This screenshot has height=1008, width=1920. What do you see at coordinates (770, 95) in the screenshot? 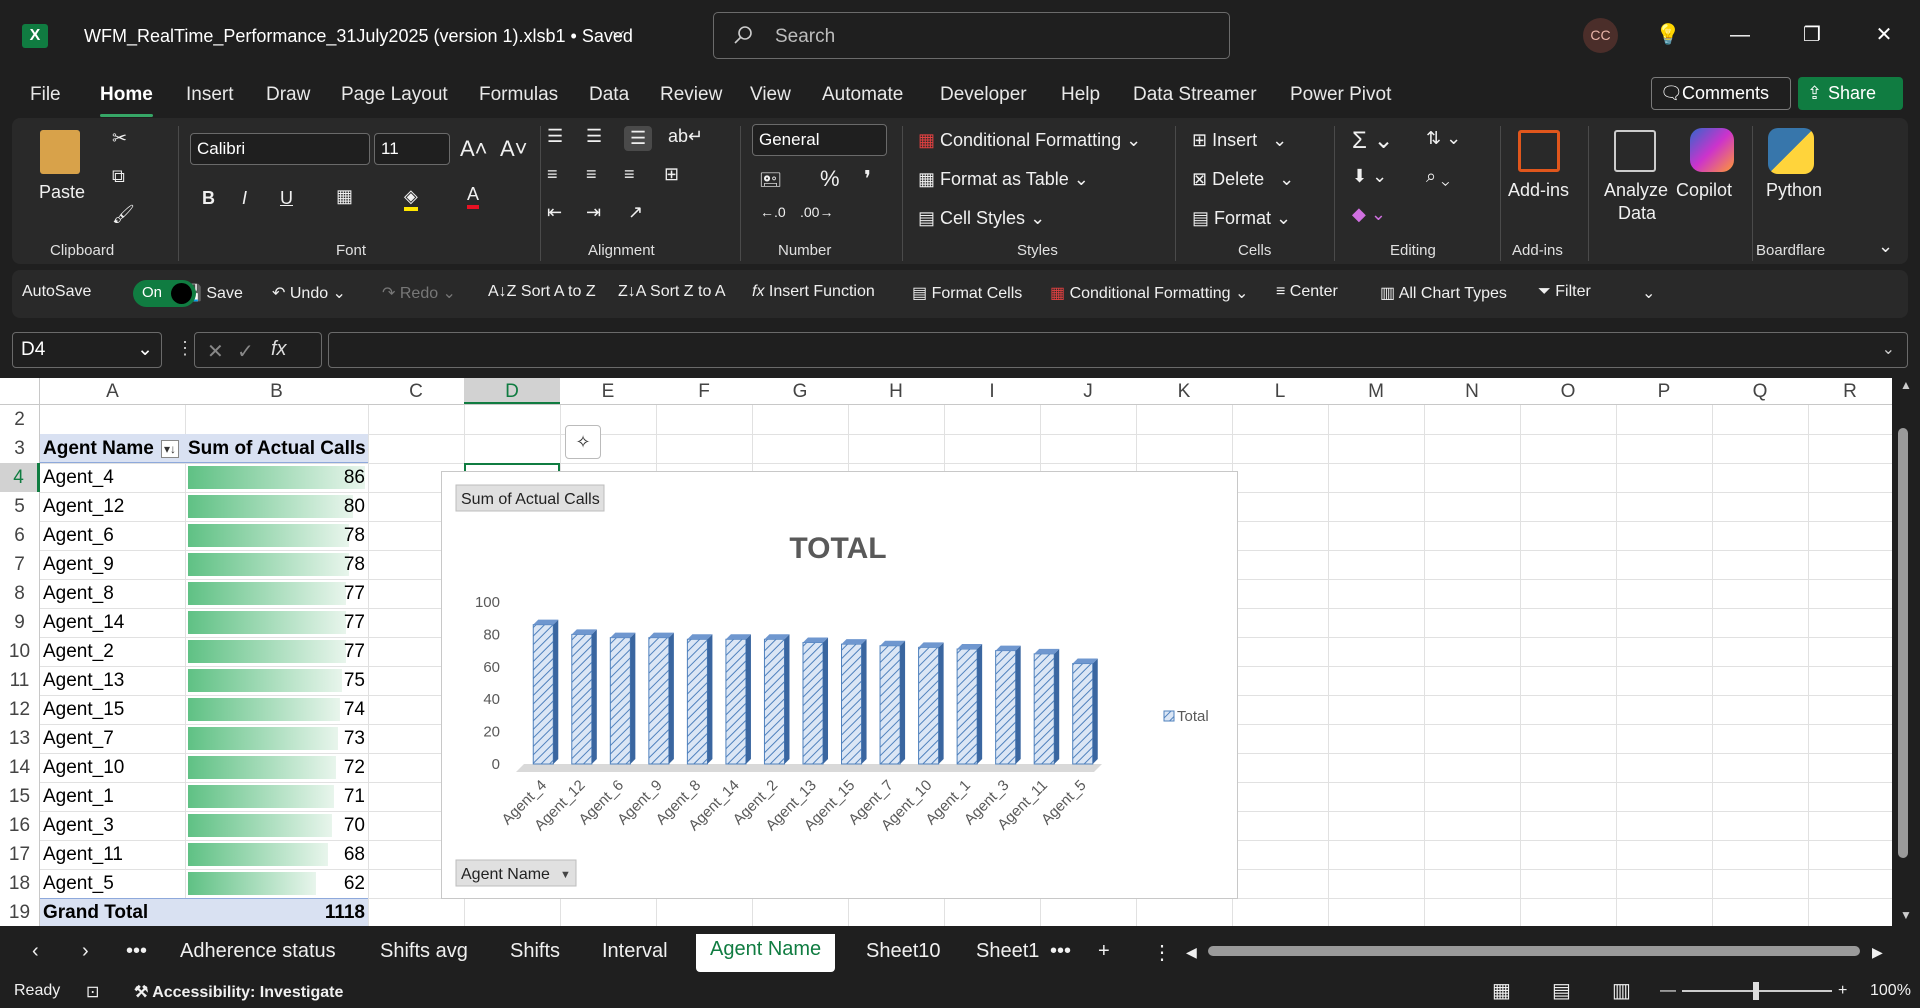
I see `tab-view: View` at bounding box center [770, 95].